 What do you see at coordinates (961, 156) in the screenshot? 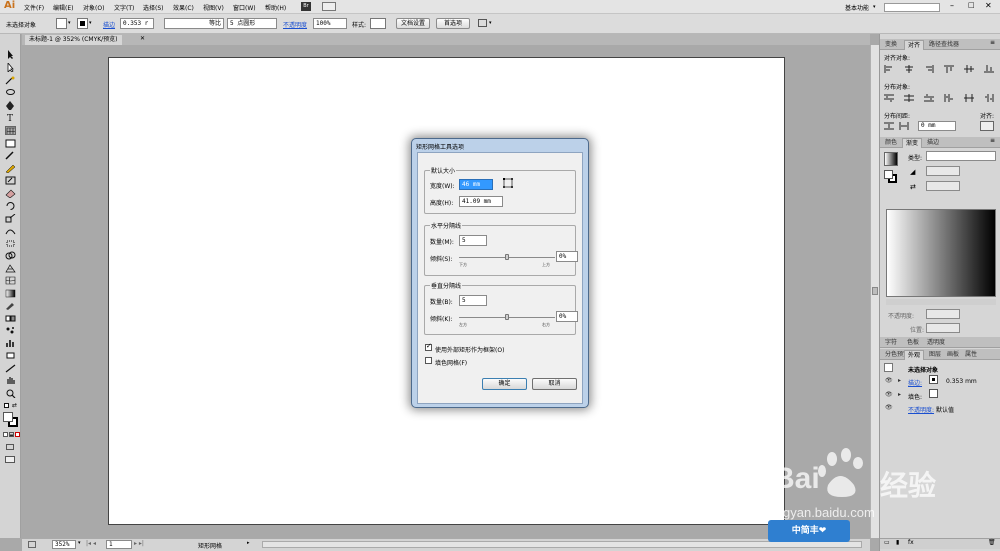
I see `gradient-type-select` at bounding box center [961, 156].